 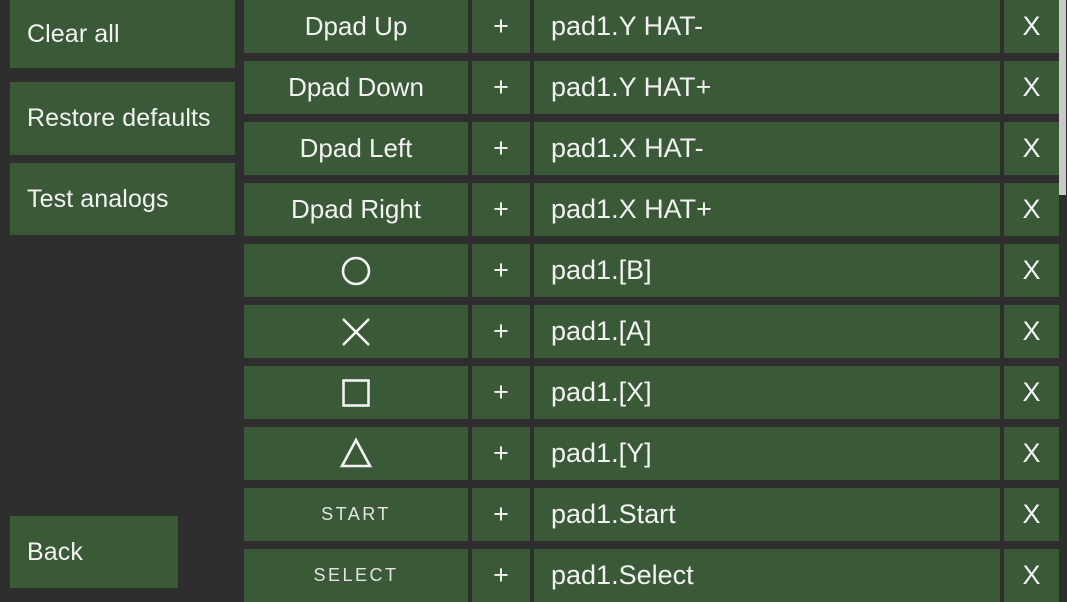 What do you see at coordinates (767, 331) in the screenshot?
I see `binding-value-cell: pad1.[A]` at bounding box center [767, 331].